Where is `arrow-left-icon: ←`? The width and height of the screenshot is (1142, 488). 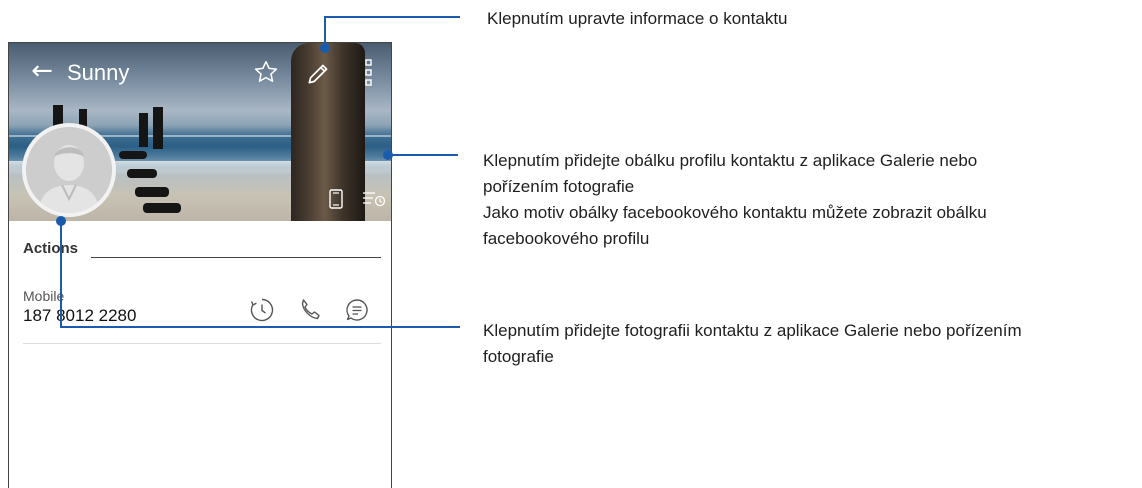 arrow-left-icon: ← is located at coordinates (42, 71).